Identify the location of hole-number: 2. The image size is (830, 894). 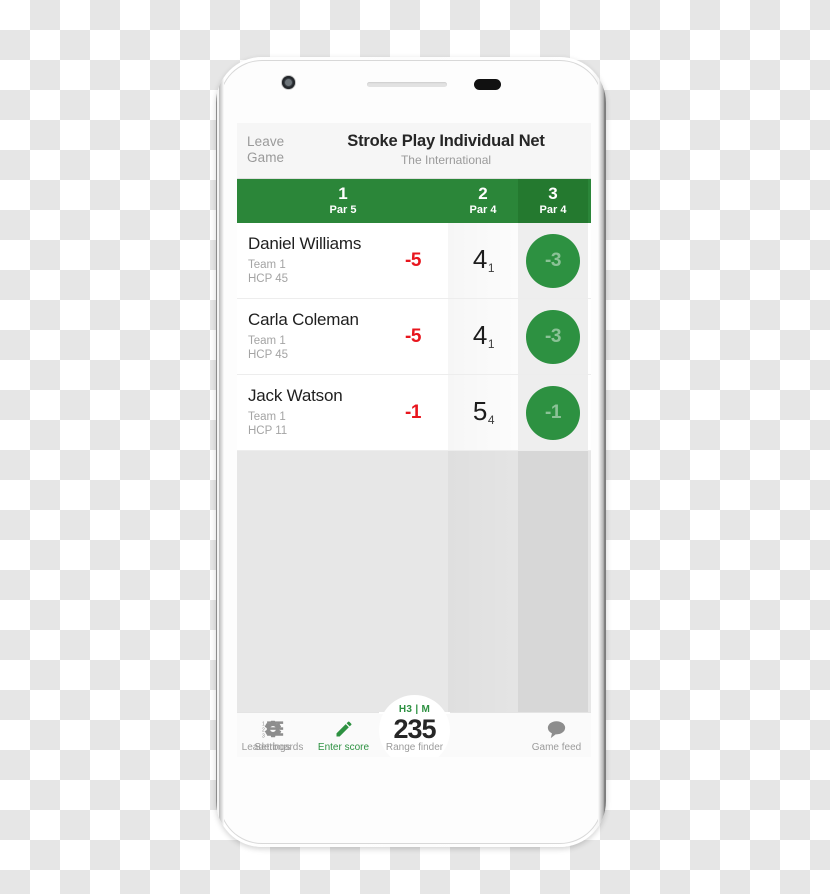
(483, 193).